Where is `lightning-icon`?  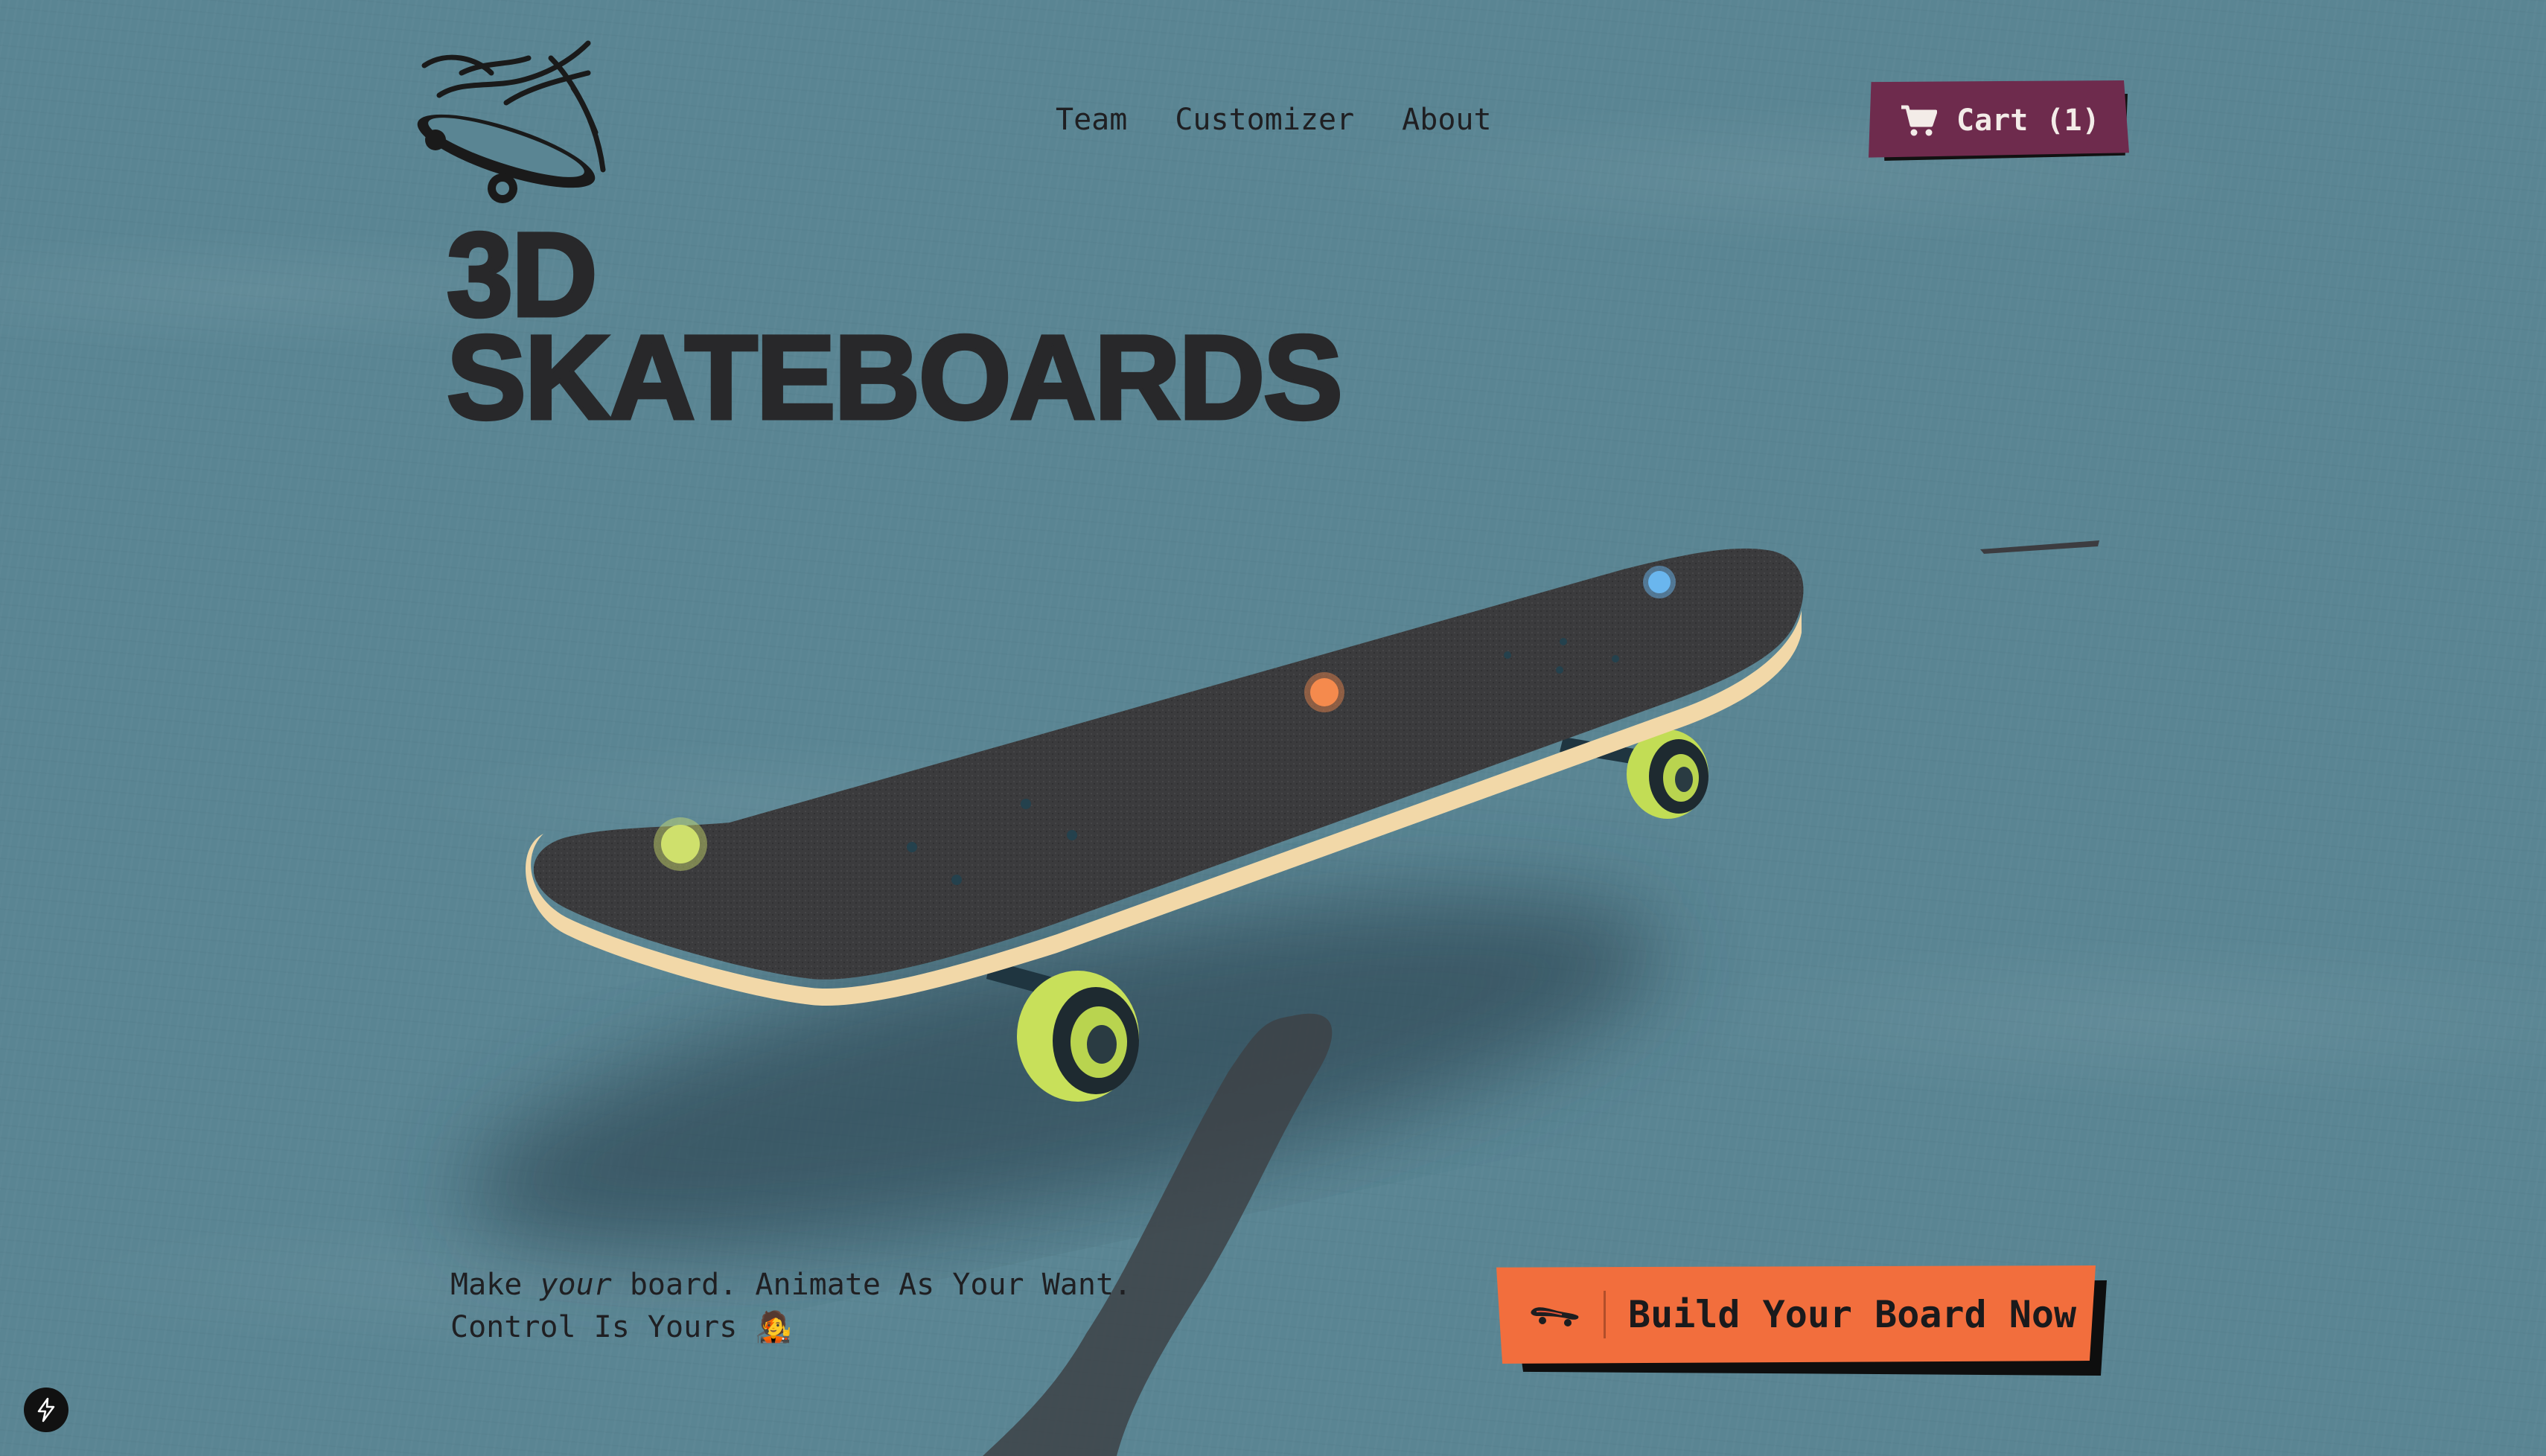 lightning-icon is located at coordinates (46, 1410).